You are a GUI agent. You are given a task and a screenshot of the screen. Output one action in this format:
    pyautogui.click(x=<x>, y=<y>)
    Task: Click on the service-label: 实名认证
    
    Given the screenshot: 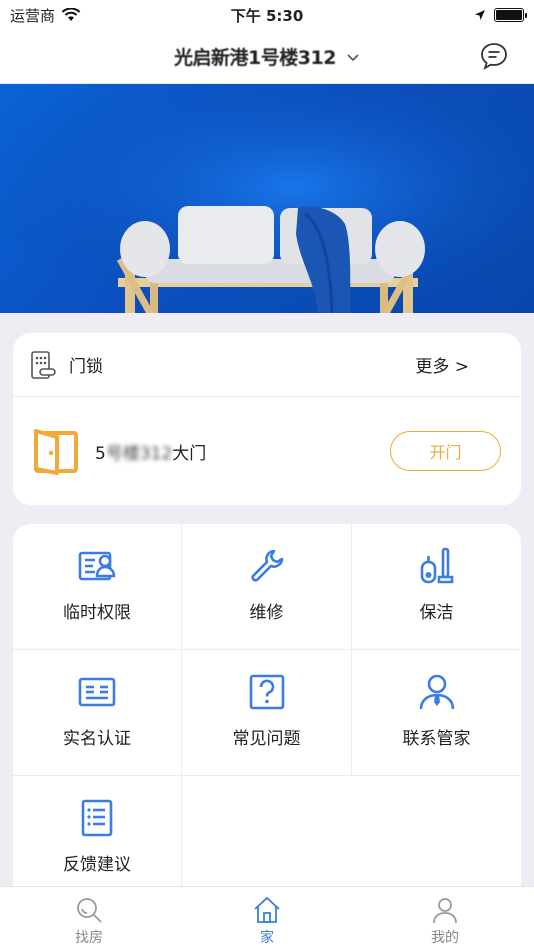 What is the action you would take?
    pyautogui.click(x=97, y=739)
    